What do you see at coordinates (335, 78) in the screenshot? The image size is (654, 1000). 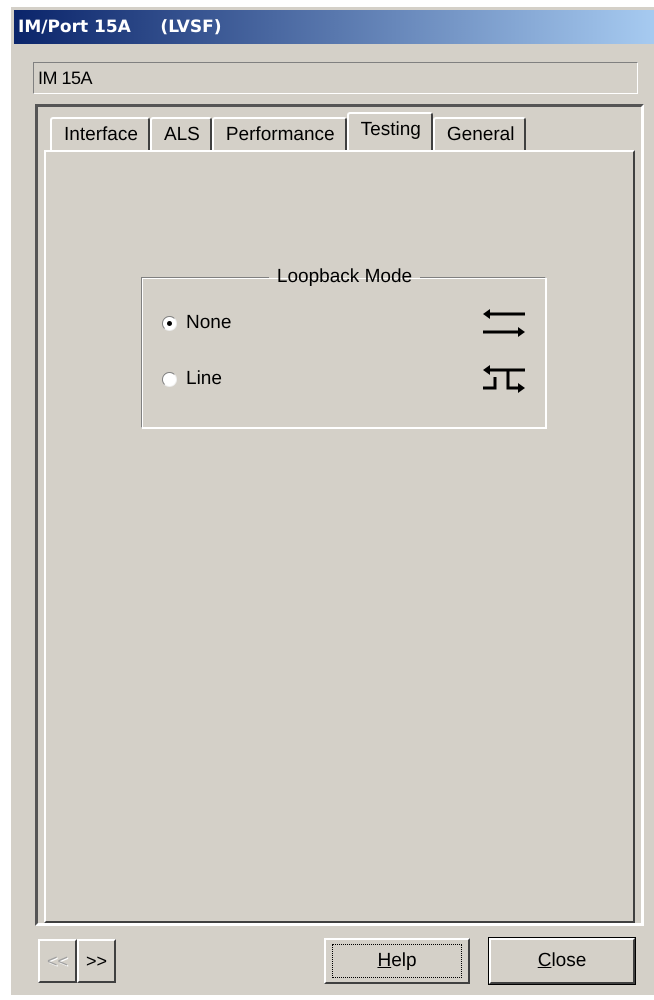 I see `name-field: IM 15A` at bounding box center [335, 78].